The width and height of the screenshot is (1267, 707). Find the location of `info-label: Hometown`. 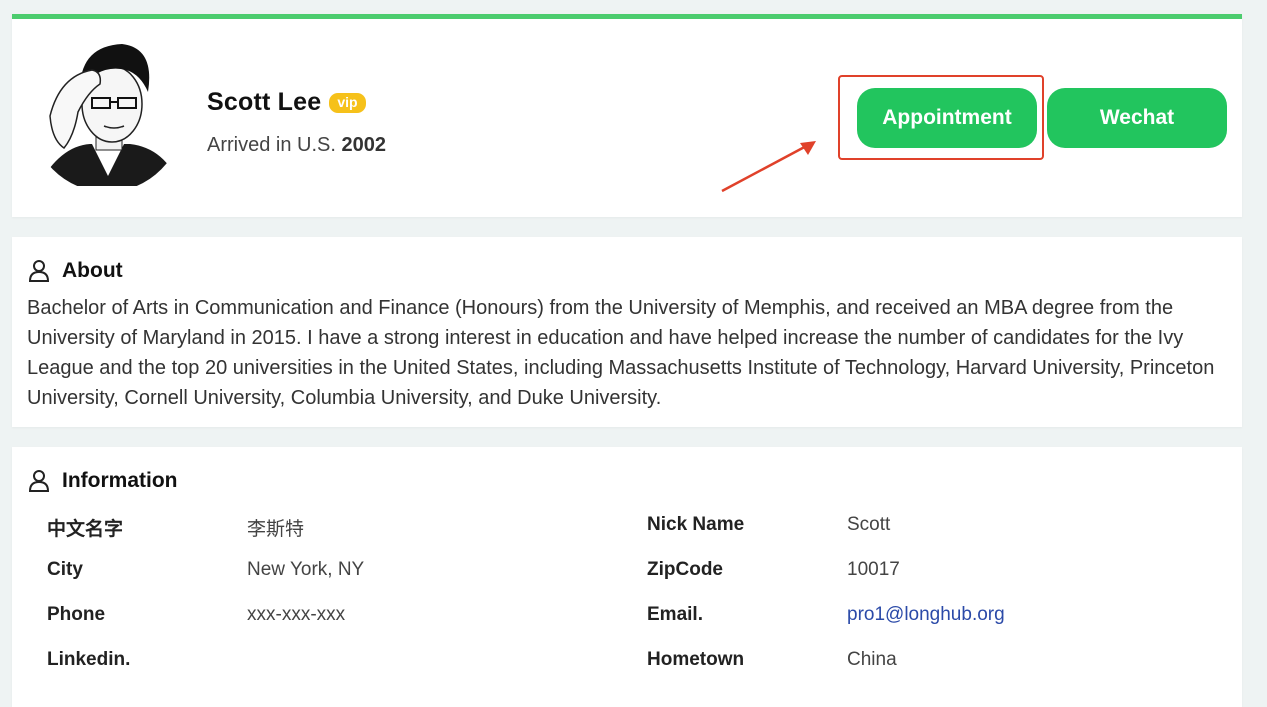

info-label: Hometown is located at coordinates (696, 659).